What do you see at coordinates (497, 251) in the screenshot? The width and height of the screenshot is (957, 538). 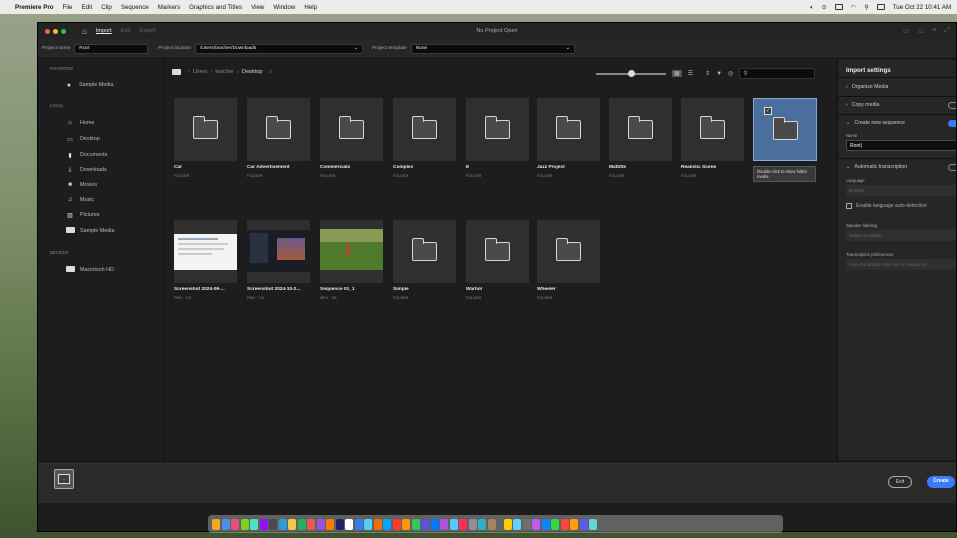 I see `tile-warhol` at bounding box center [497, 251].